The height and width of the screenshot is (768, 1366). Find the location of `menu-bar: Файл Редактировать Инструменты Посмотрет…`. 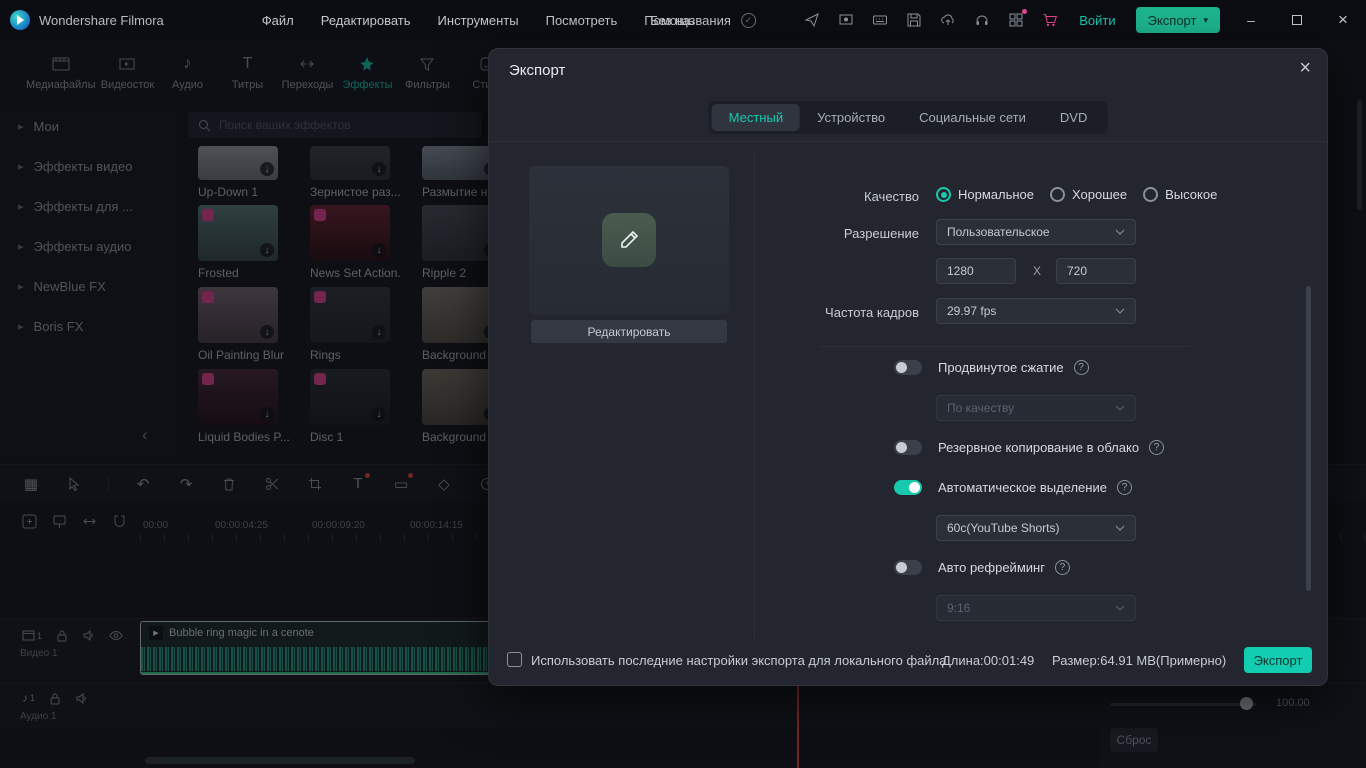

menu-bar: Файл Редактировать Инструменты Посмотрет… is located at coordinates (478, 20).